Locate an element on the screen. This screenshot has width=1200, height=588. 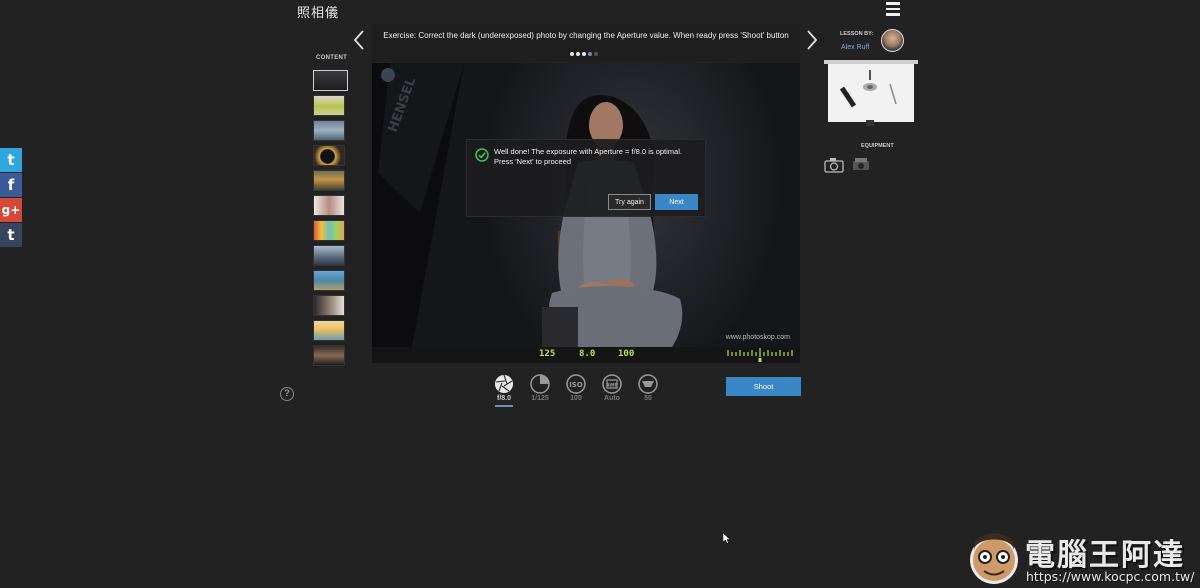
iso-value: 100 is located at coordinates (576, 398).